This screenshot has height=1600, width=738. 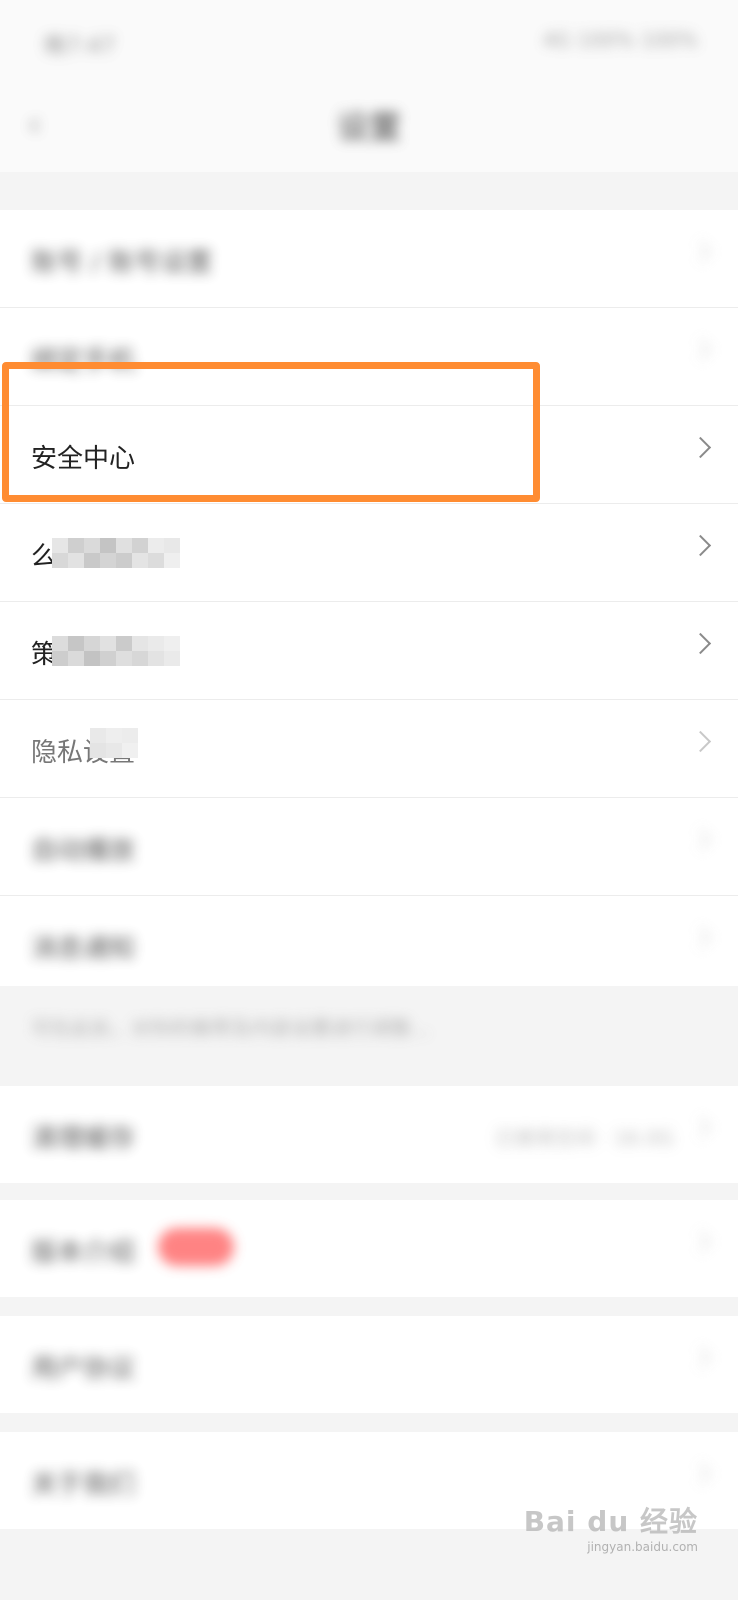 I want to click on page-title: 设置, so click(x=368, y=127).